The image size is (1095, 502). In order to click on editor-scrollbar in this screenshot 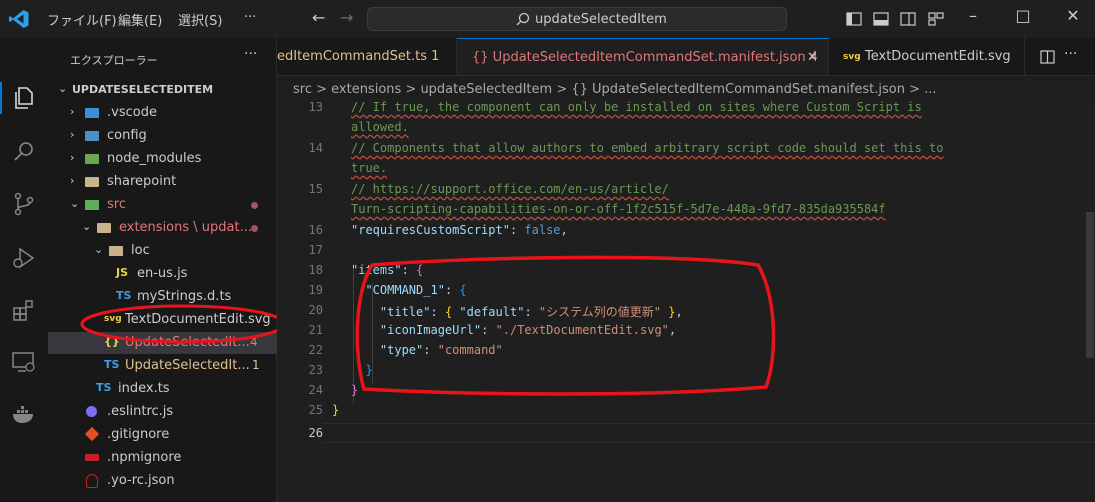, I will do `click(1090, 285)`.